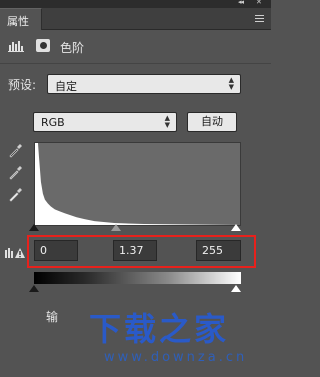  I want to click on clipping-warning-icon, so click(15, 252).